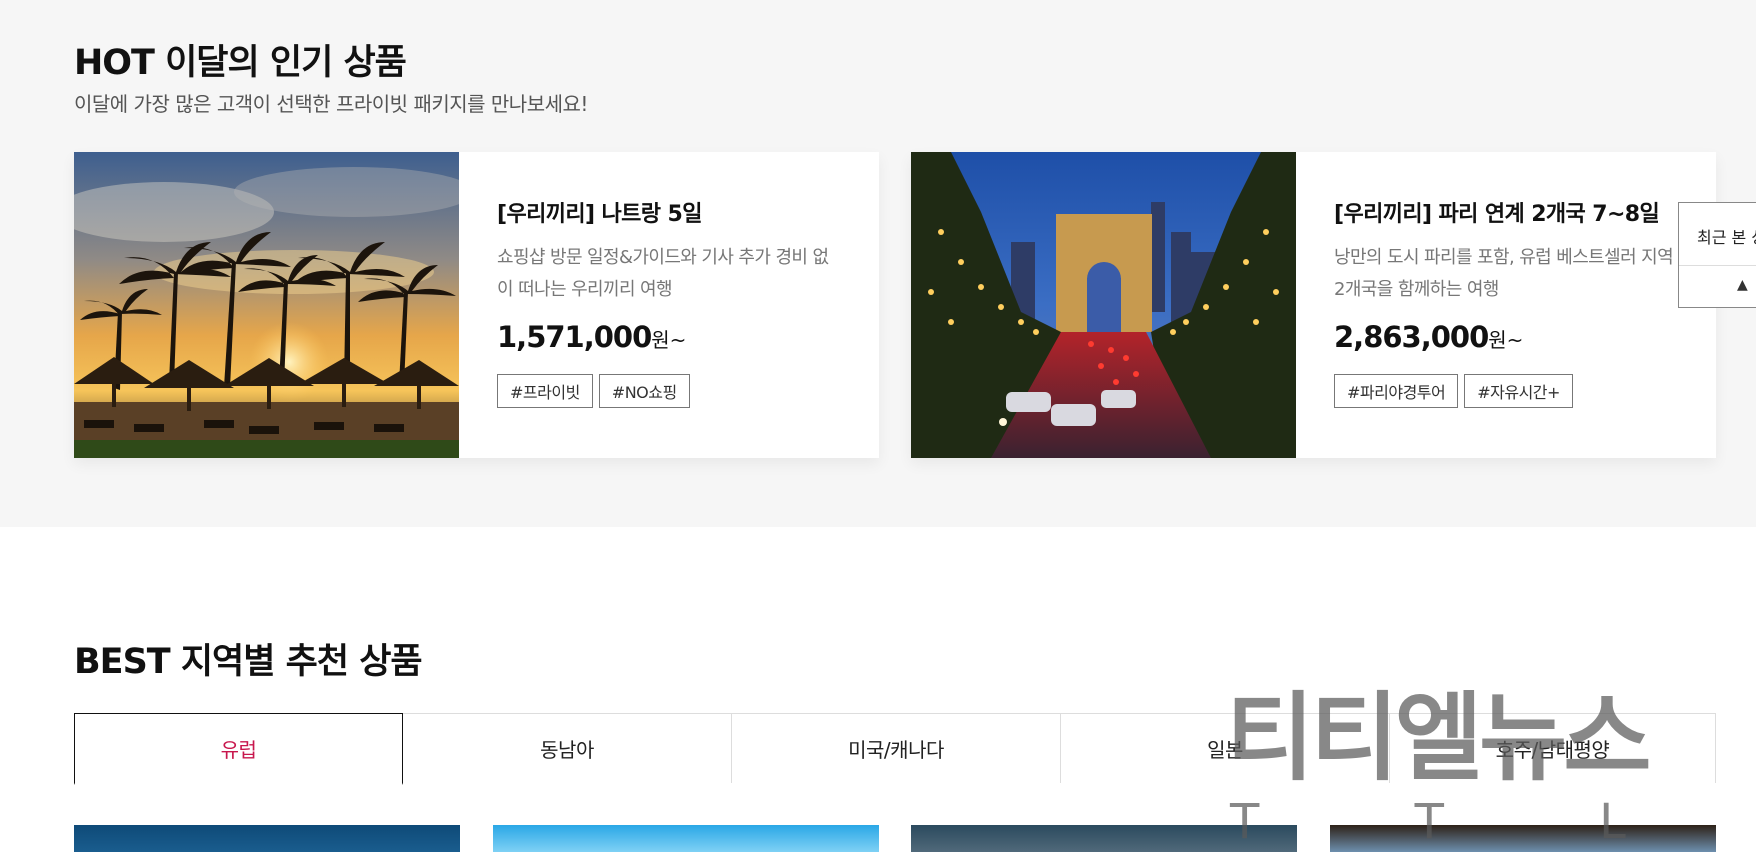  What do you see at coordinates (1439, 738) in the screenshot?
I see `watermark-logo: 티티엘뉴스` at bounding box center [1439, 738].